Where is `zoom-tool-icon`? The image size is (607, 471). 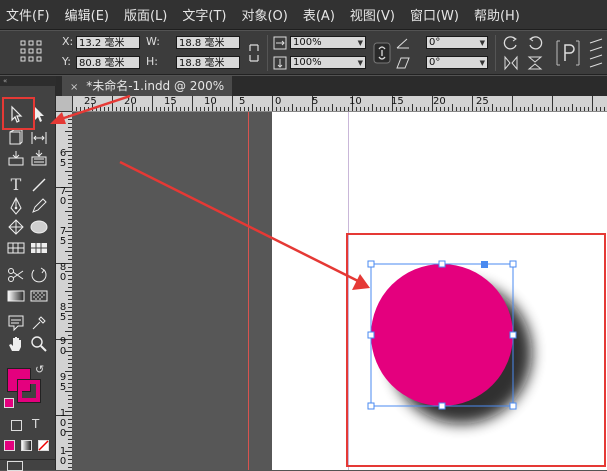
zoom-tool-icon is located at coordinates (39, 344).